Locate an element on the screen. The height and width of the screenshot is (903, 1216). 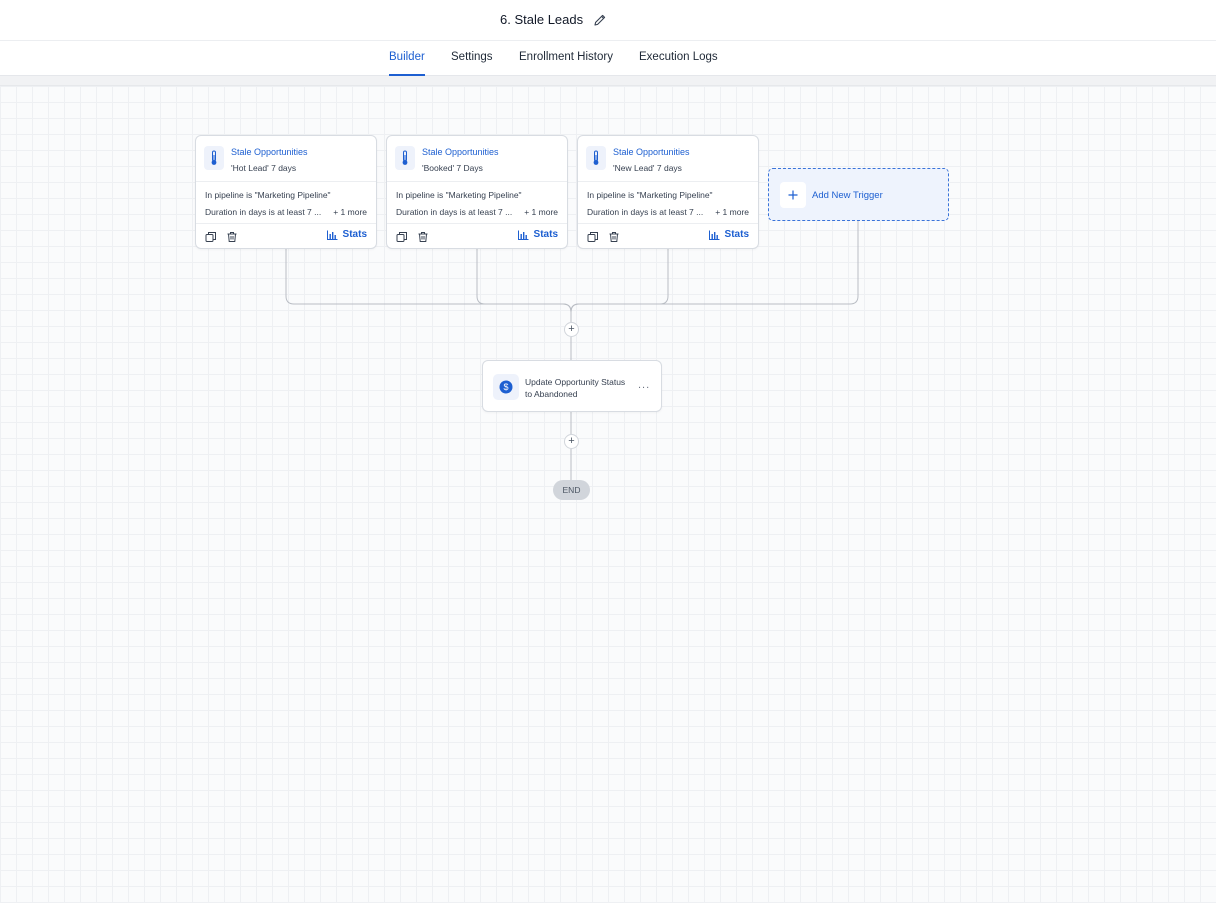
dollar-icon: $ is located at coordinates (506, 387).